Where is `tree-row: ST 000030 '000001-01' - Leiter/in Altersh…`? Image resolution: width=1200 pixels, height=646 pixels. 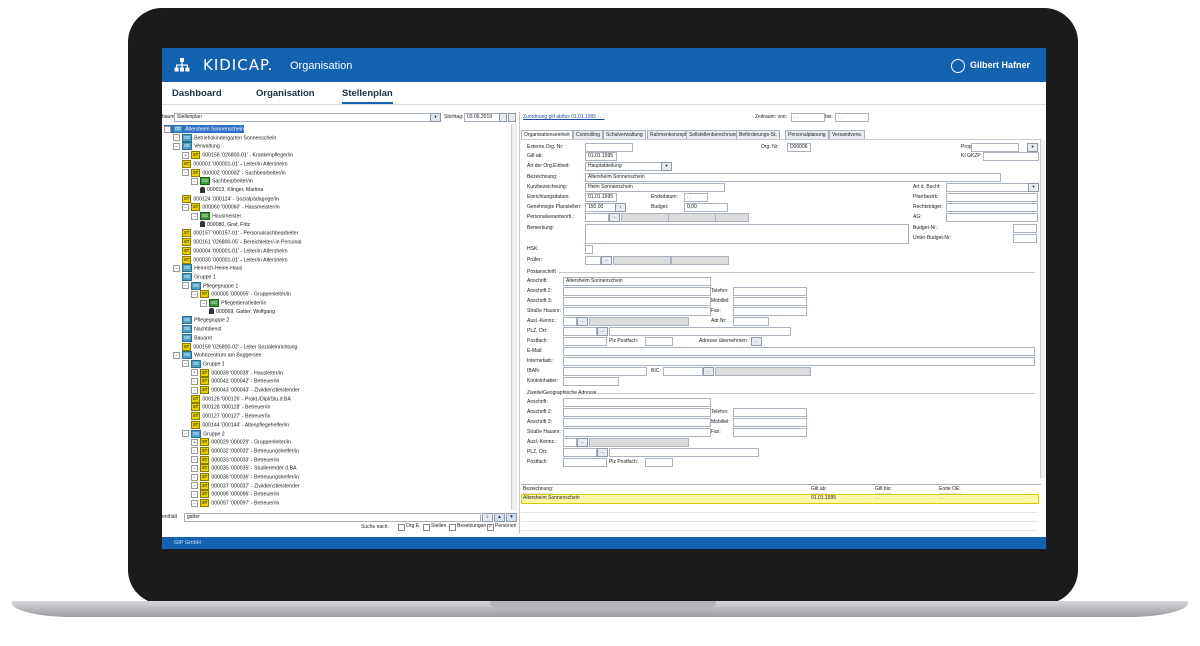 tree-row: ST 000030 '000001-01' - Leiter/in Altersh… is located at coordinates (235, 259).